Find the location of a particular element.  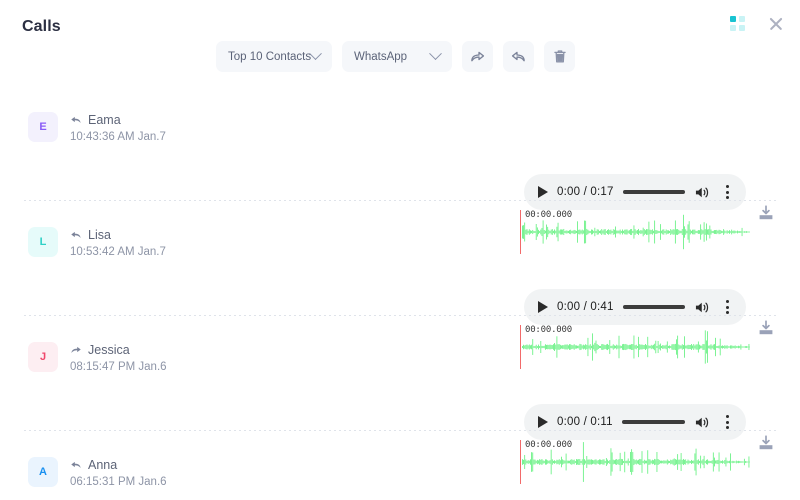

reply-arrow-icon is located at coordinates (518, 56).